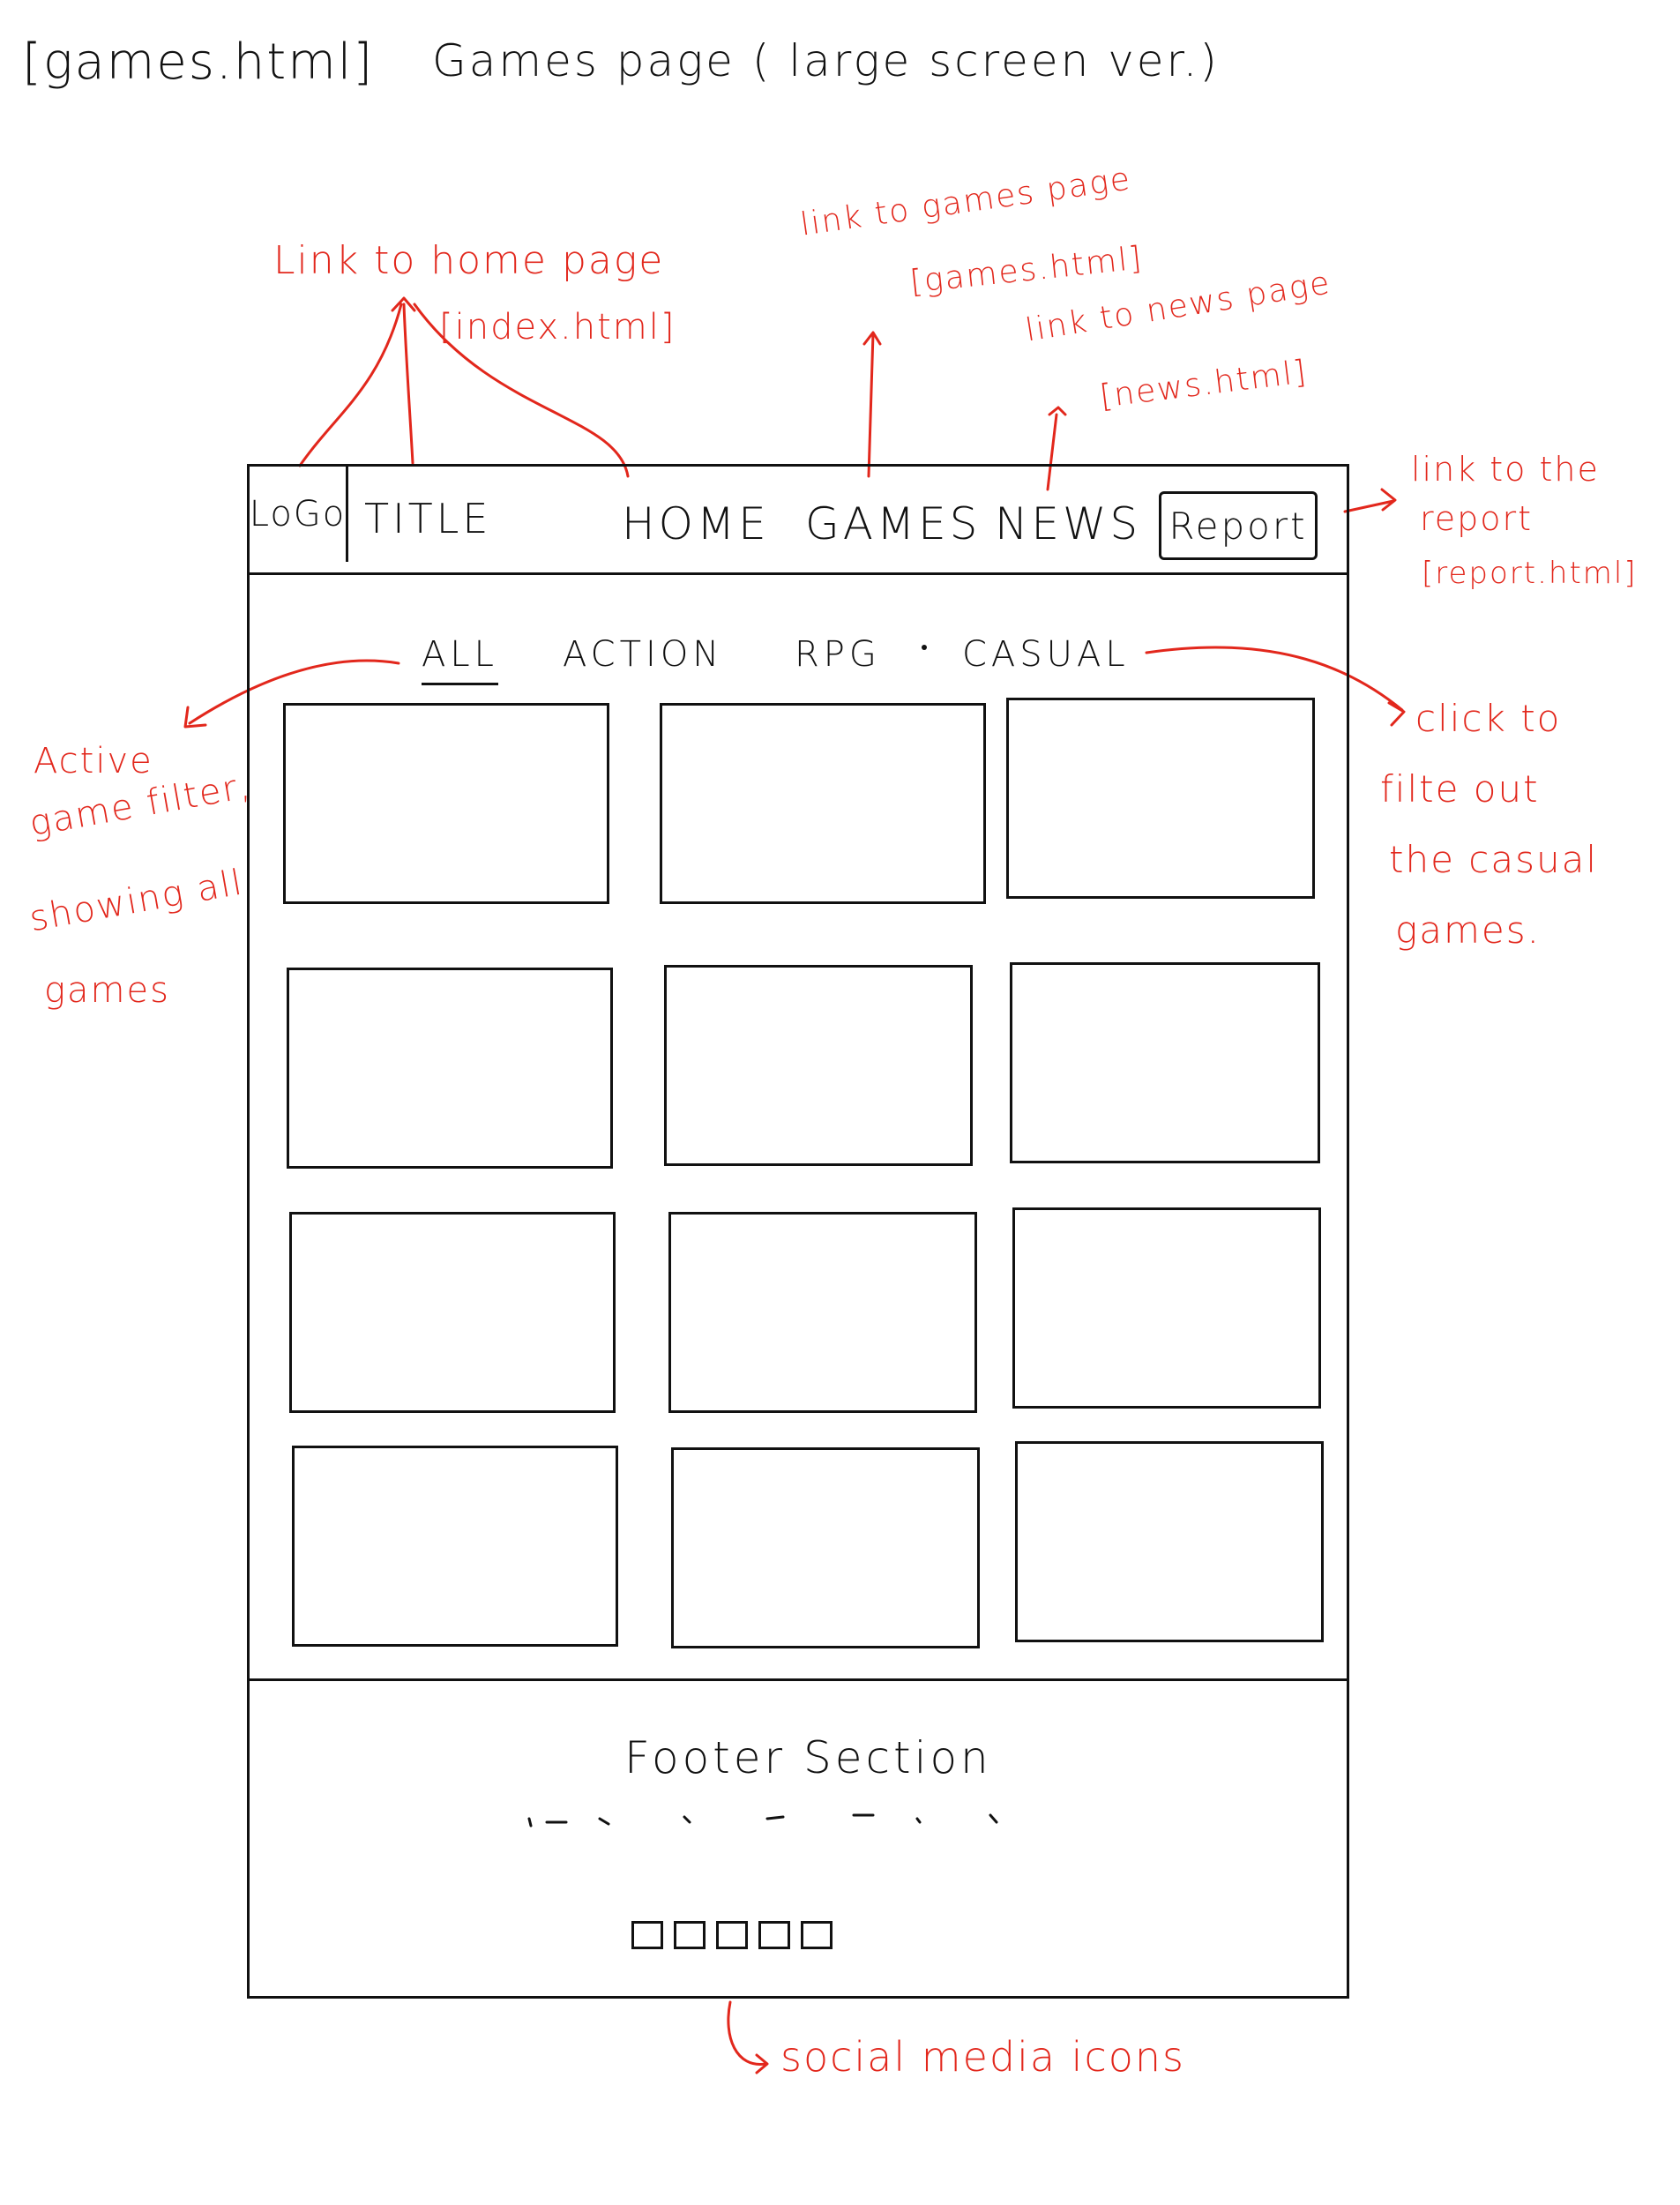 Image resolution: width=1680 pixels, height=2205 pixels. What do you see at coordinates (1027, 270) in the screenshot?
I see `annotation-games-line2: [games.html]` at bounding box center [1027, 270].